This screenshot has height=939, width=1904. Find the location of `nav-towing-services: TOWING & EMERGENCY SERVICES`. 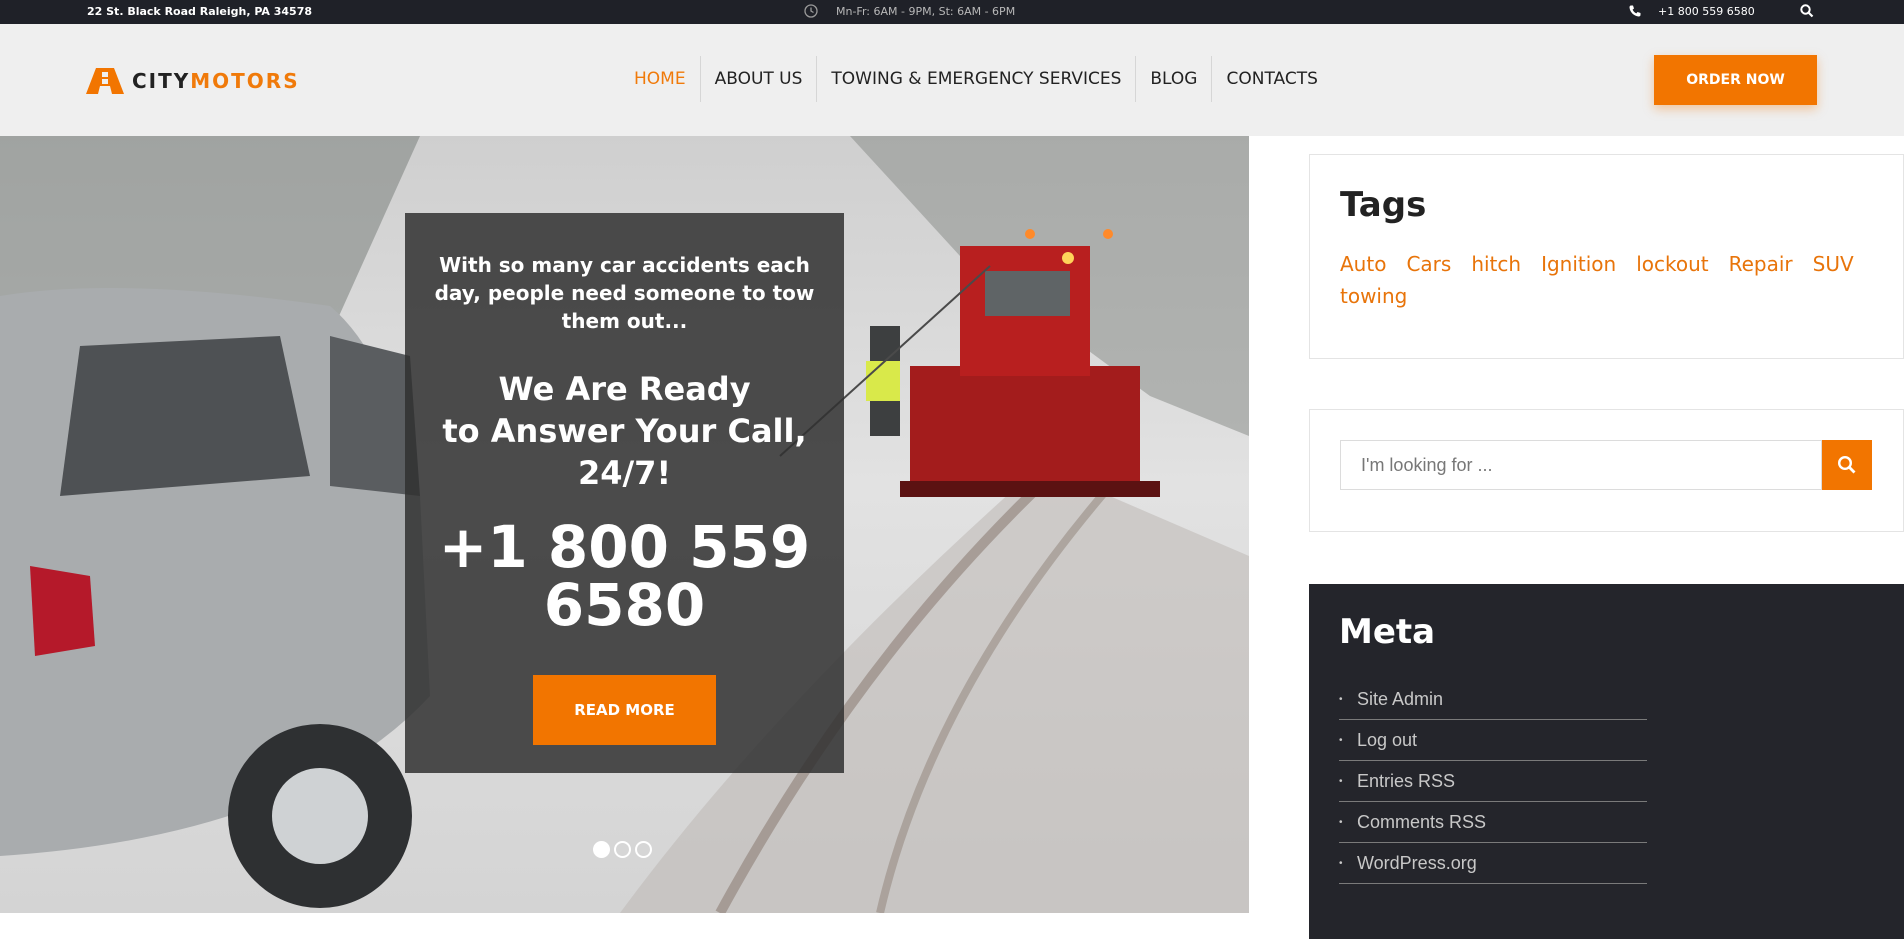

nav-towing-services: TOWING & EMERGENCY SERVICES is located at coordinates (977, 79).